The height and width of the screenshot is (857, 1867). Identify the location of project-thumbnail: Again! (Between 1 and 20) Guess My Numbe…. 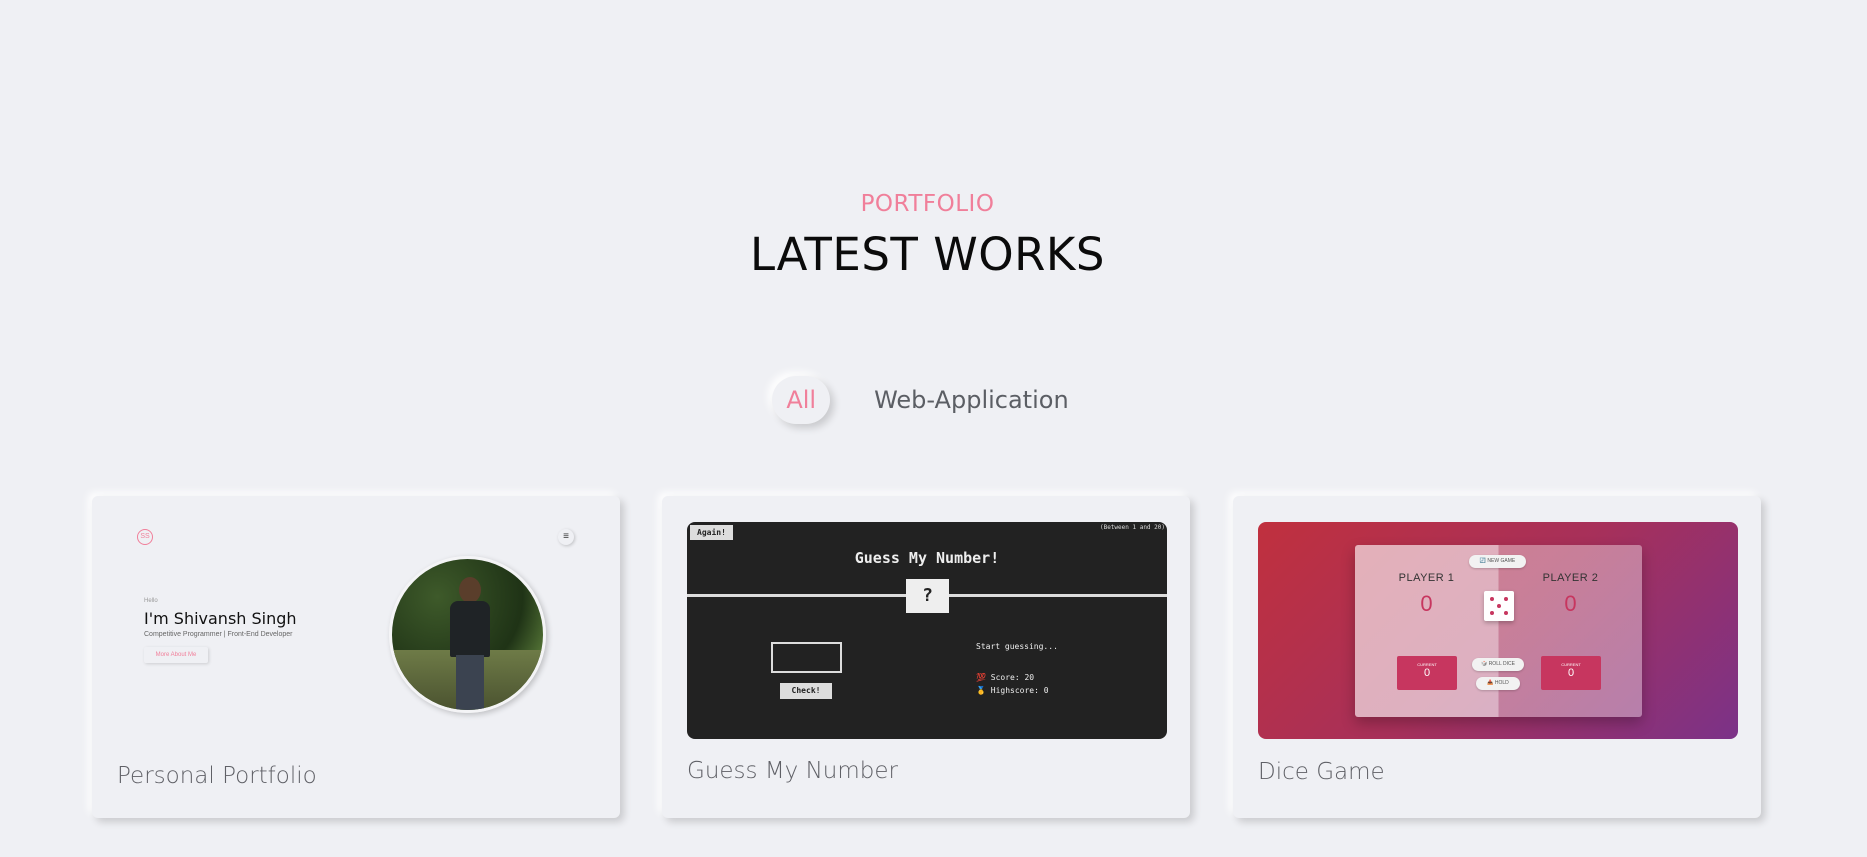
(927, 630).